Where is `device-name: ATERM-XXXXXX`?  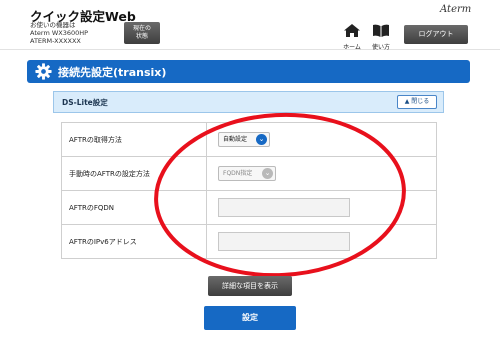
device-name: ATERM-XXXXXX is located at coordinates (55, 41).